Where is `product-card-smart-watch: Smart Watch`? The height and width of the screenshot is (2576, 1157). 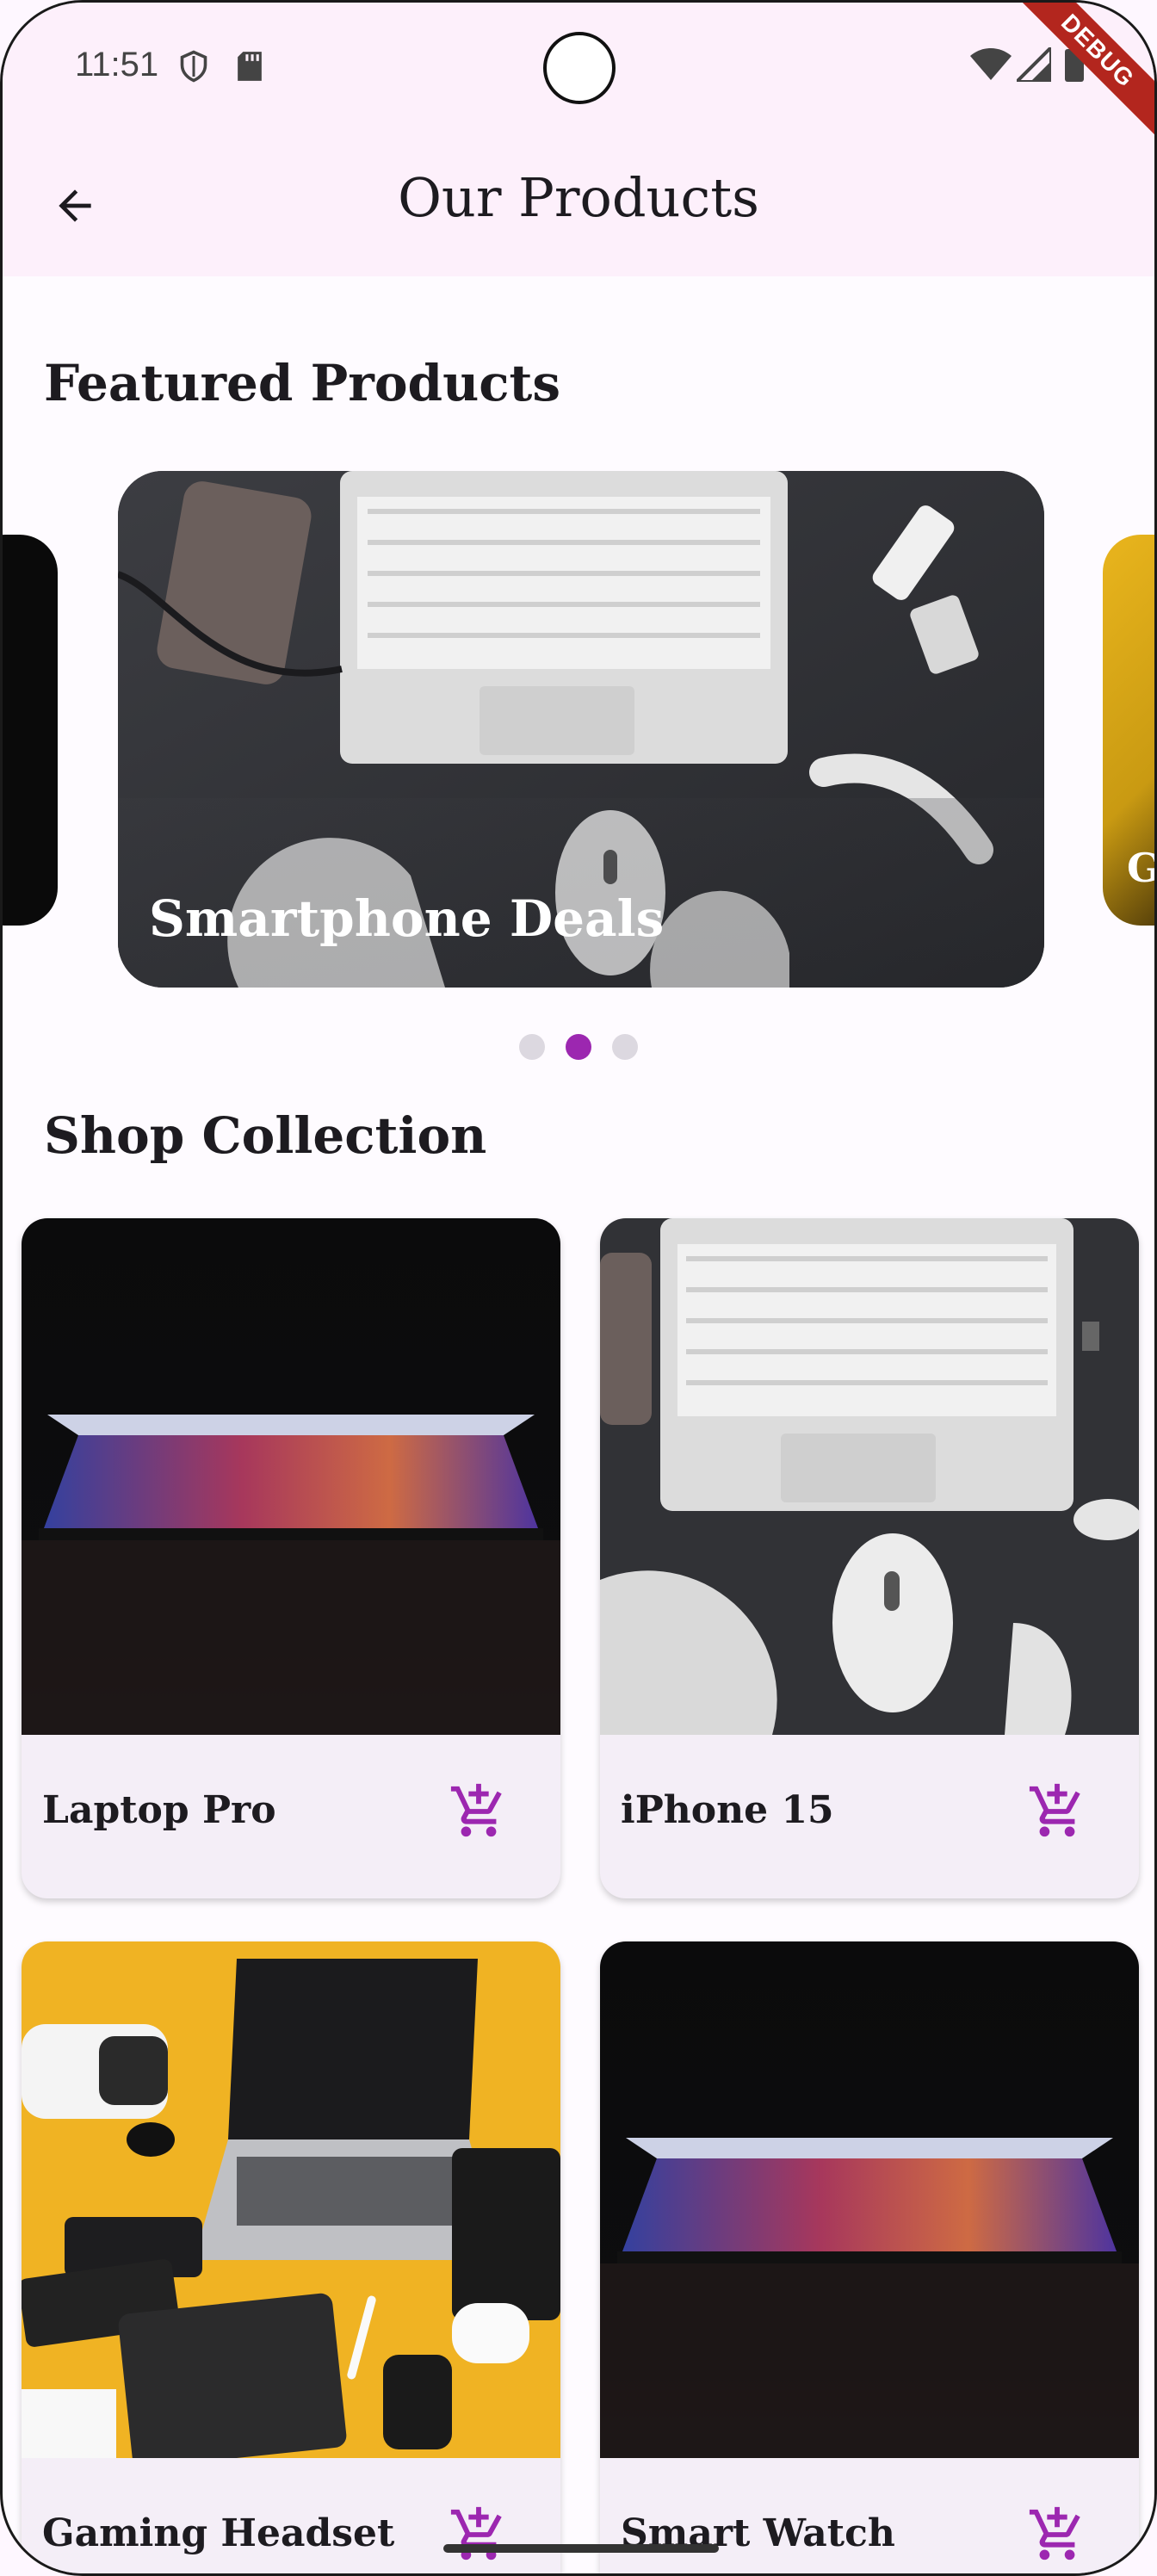 product-card-smart-watch: Smart Watch is located at coordinates (870, 2257).